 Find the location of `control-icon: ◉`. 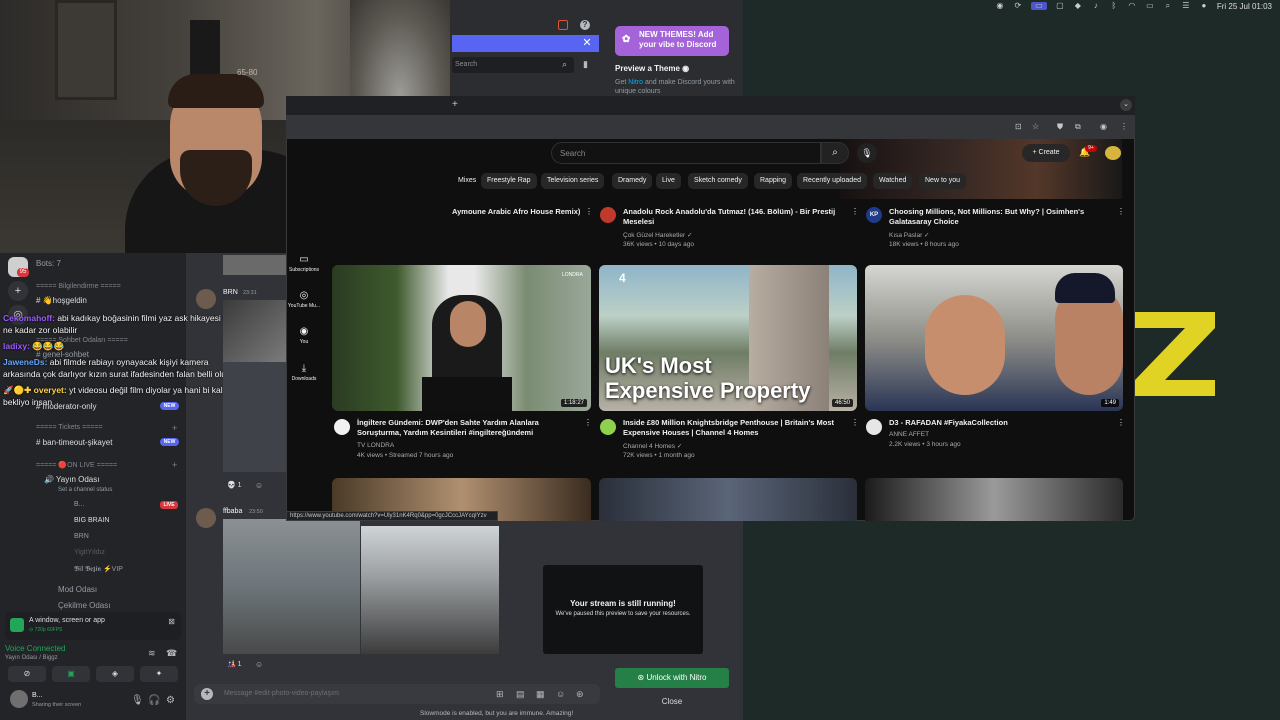

control-icon: ◉ is located at coordinates (1000, 6).